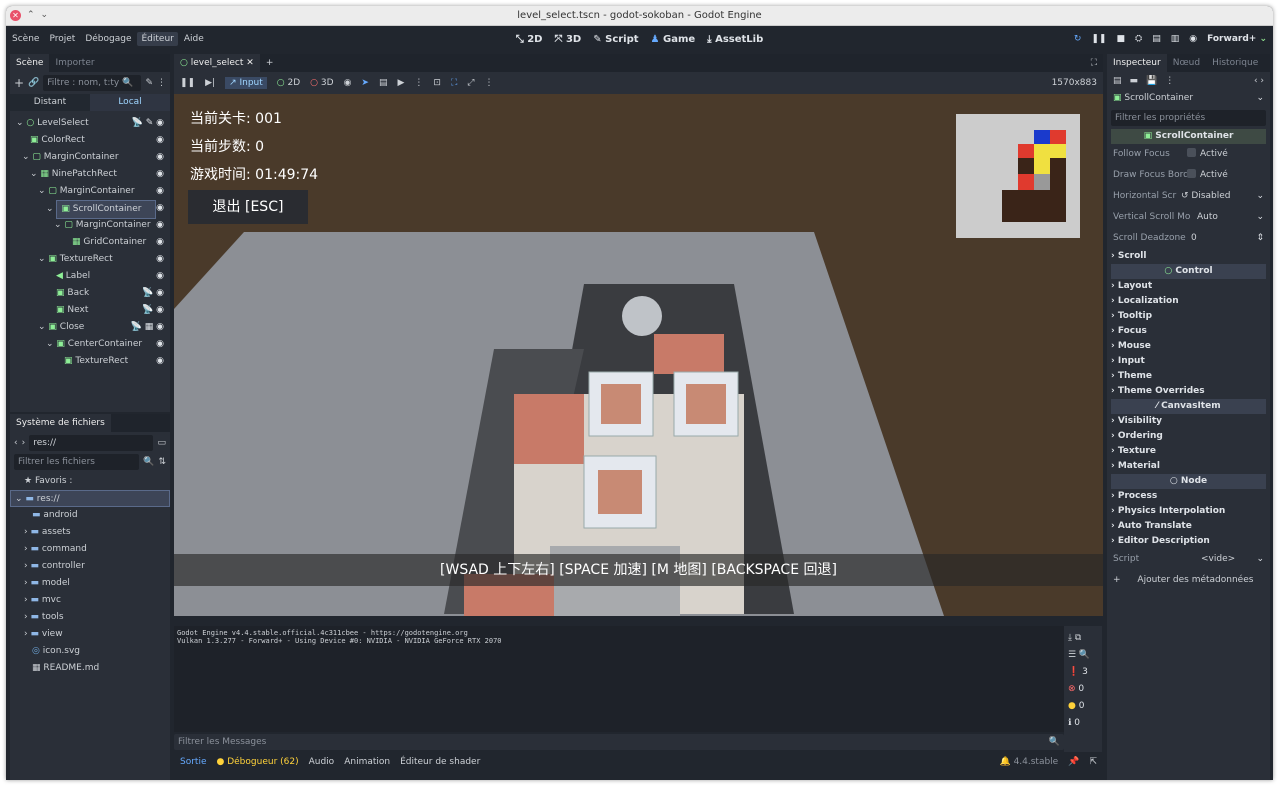 The width and height of the screenshot is (1280, 788). I want to click on tab-filesystem: Système de fichiers, so click(60, 423).